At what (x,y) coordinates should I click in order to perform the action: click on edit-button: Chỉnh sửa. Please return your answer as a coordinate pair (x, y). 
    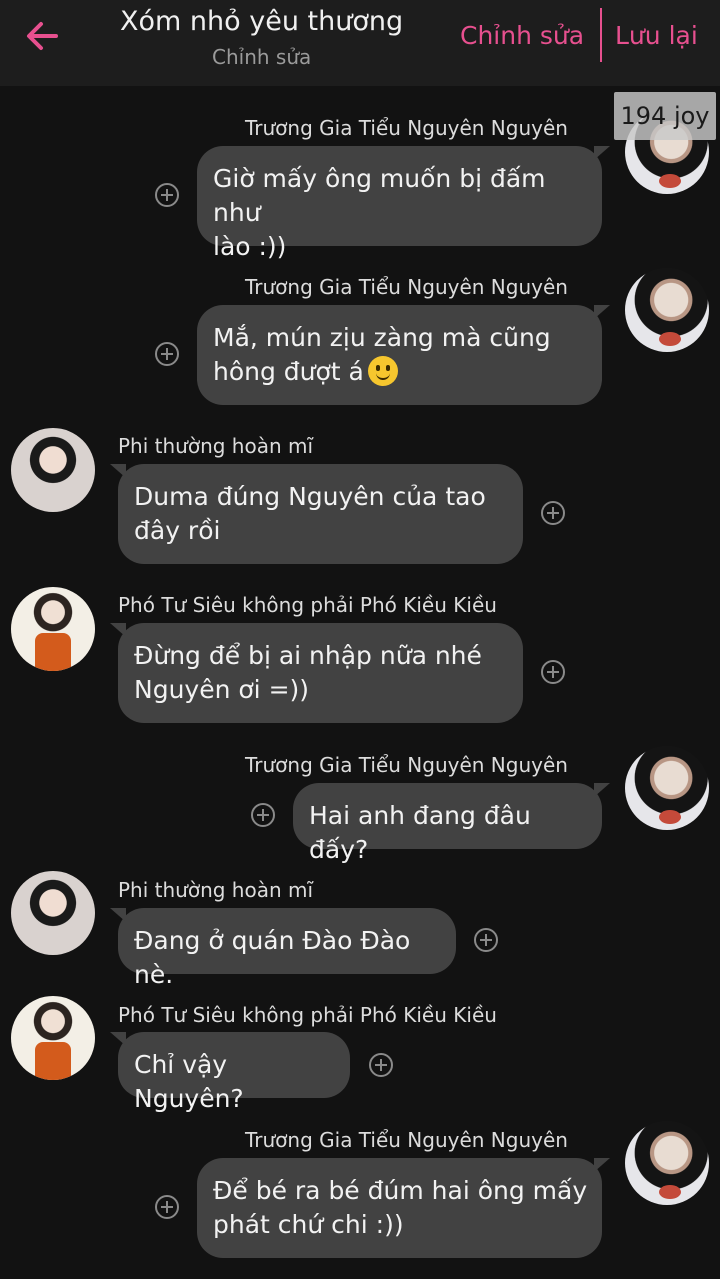
    Looking at the image, I should click on (522, 36).